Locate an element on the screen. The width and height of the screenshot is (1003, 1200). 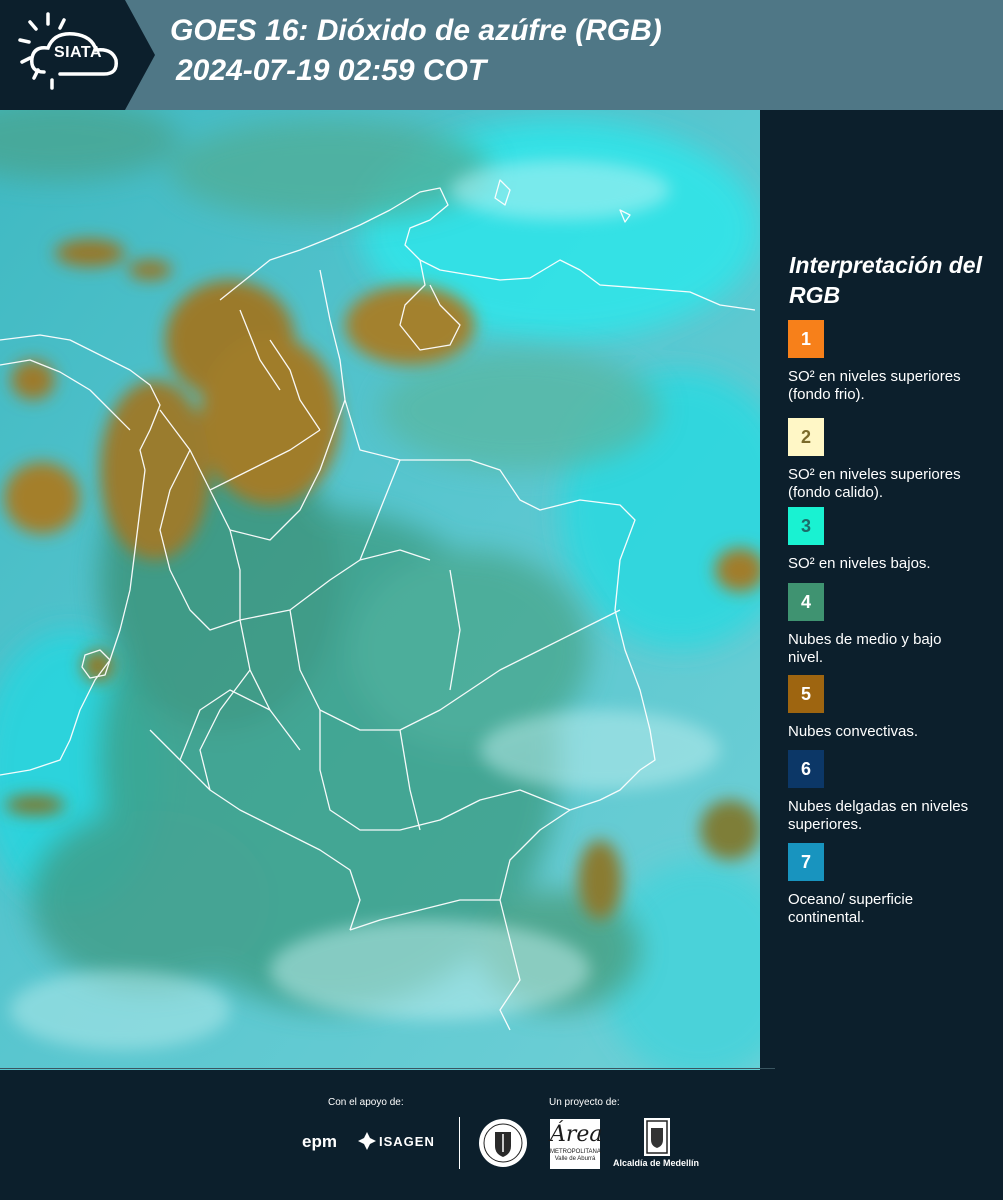
area-metropolitana-logo: Área METROPOLITANA Valle de Aburrá is located at coordinates (576, 1144).